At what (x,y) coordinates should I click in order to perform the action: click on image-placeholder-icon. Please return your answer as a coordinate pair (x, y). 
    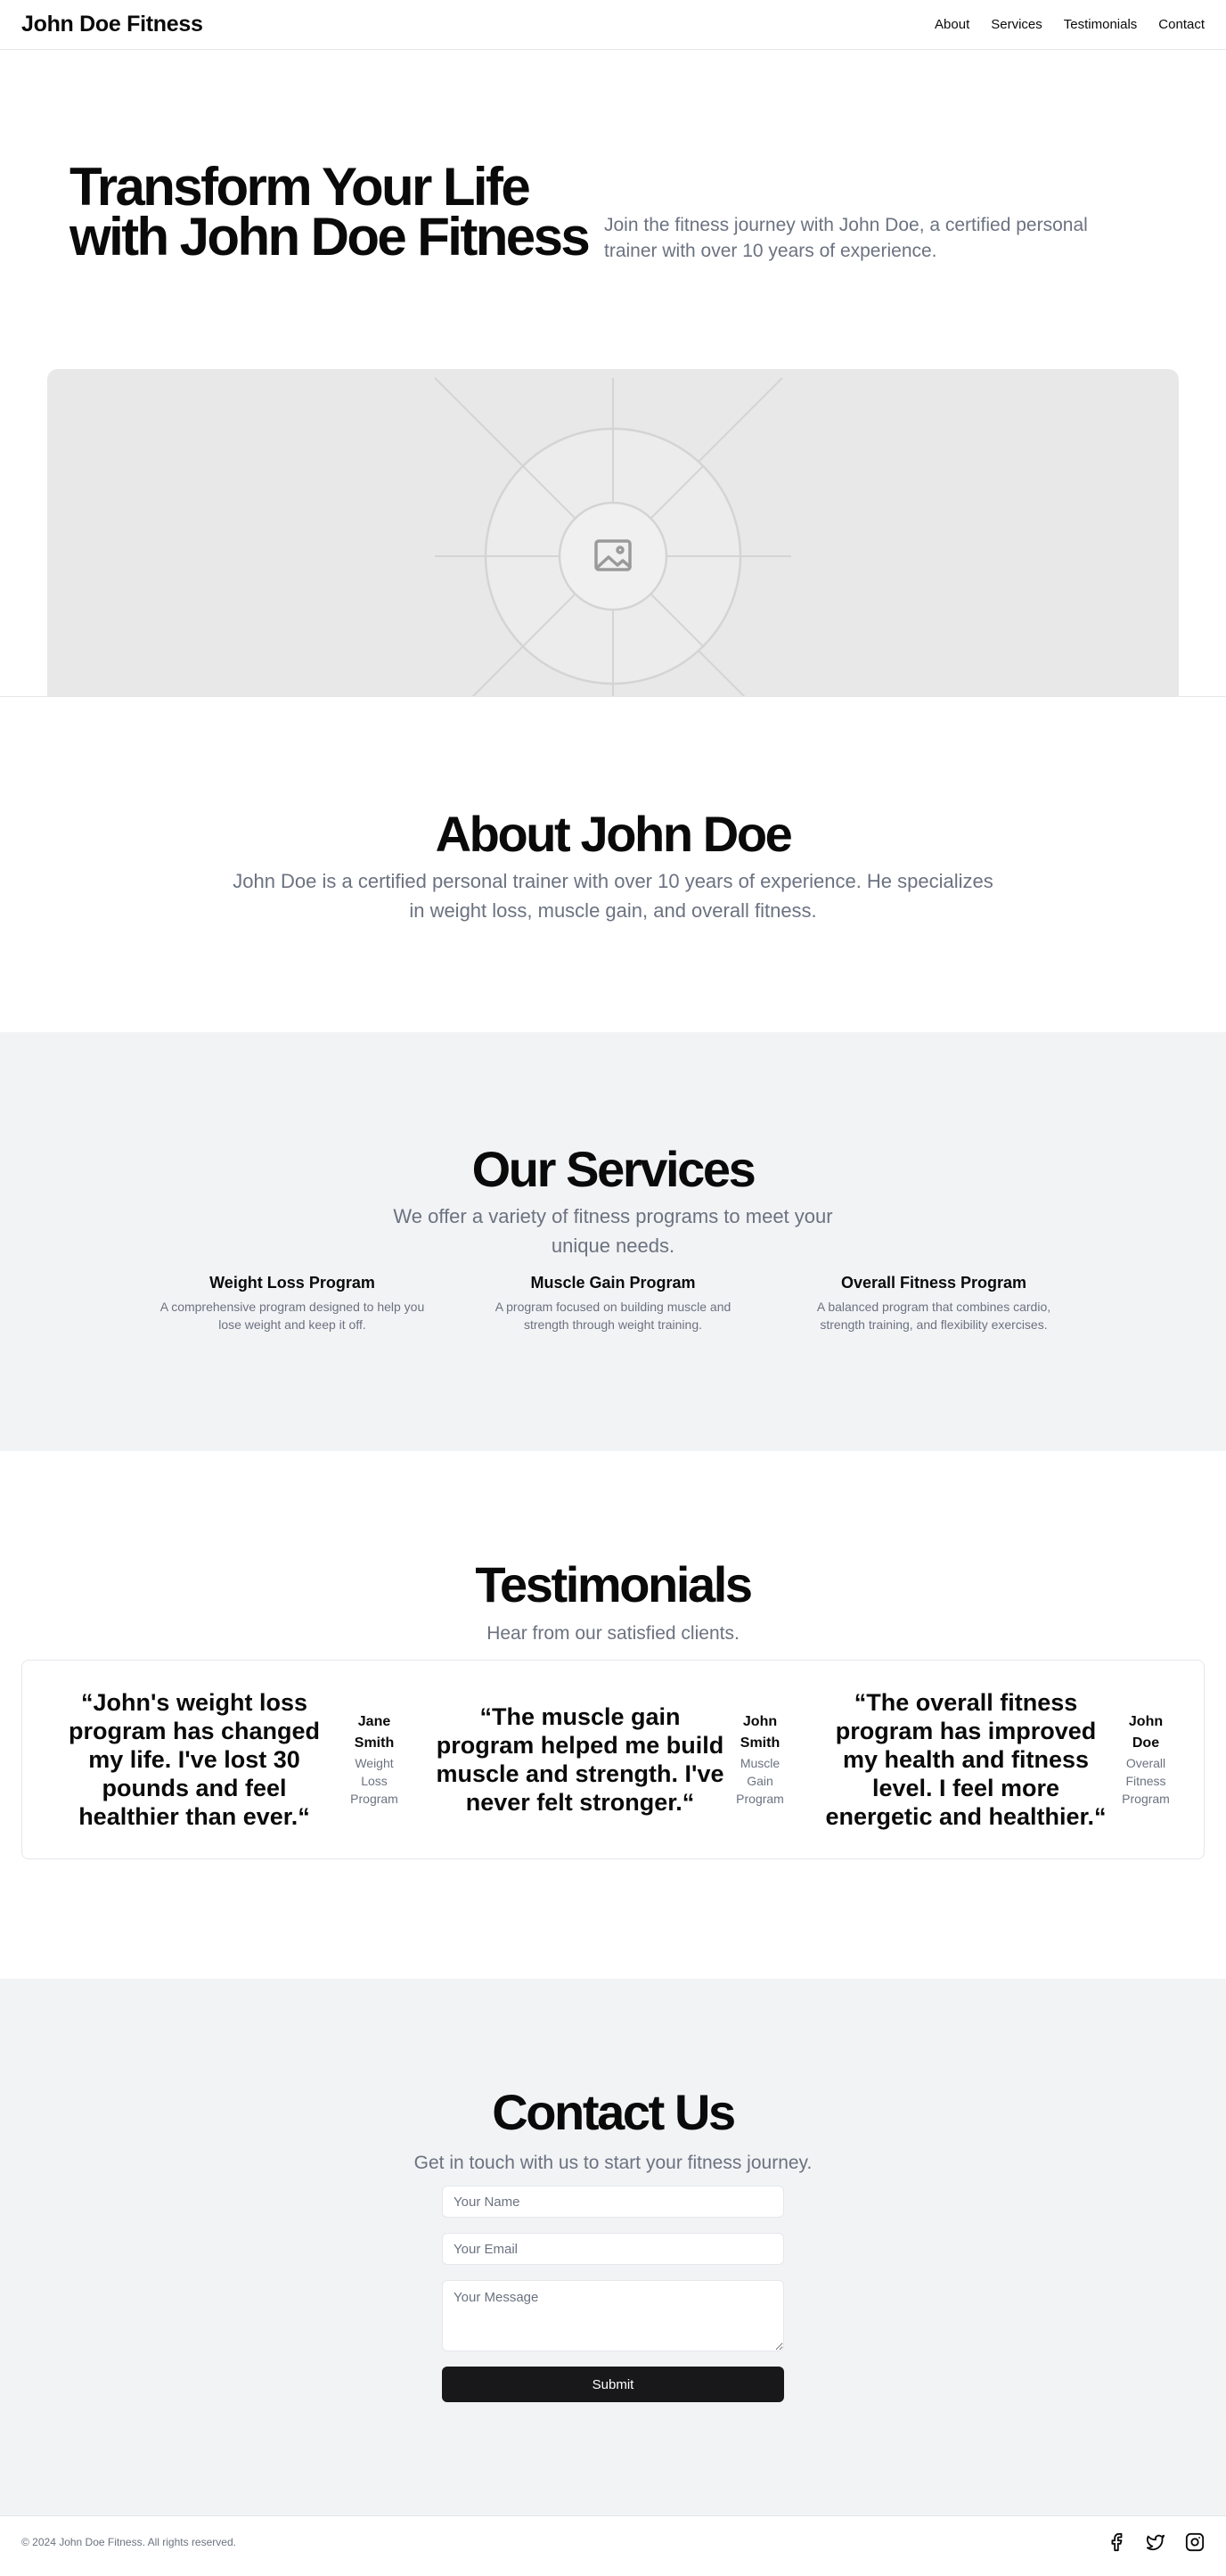
    Looking at the image, I should click on (613, 536).